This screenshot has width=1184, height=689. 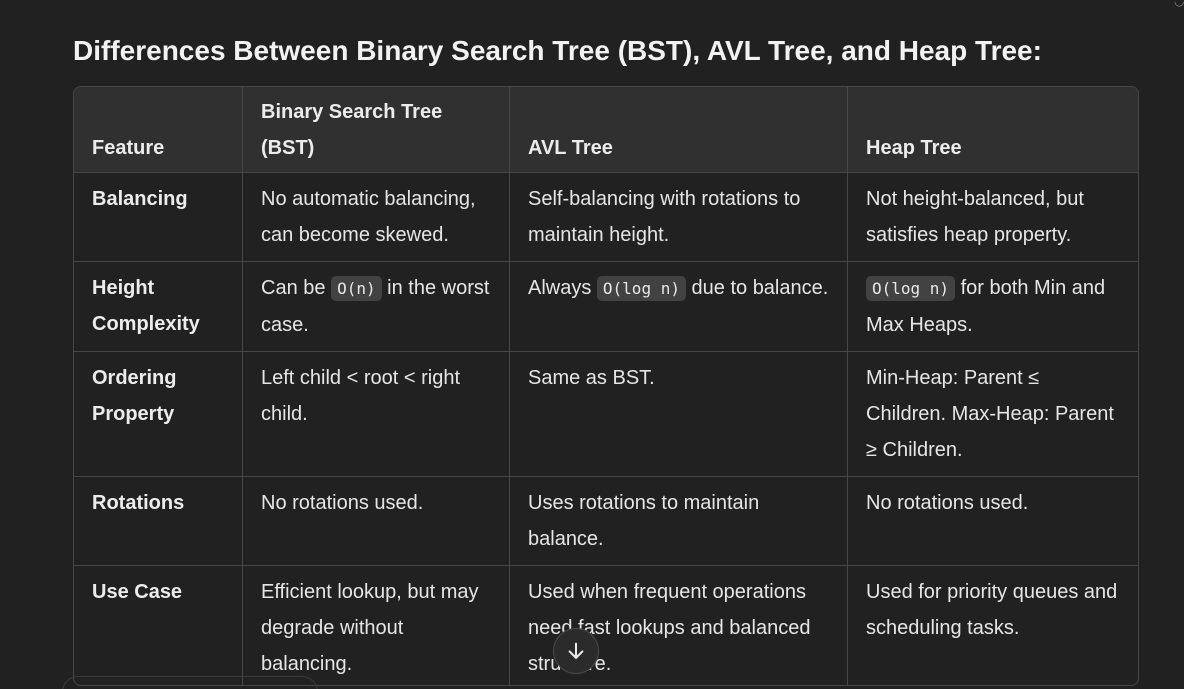 I want to click on header-bst: Binary Search Tree (BST), so click(x=376, y=130).